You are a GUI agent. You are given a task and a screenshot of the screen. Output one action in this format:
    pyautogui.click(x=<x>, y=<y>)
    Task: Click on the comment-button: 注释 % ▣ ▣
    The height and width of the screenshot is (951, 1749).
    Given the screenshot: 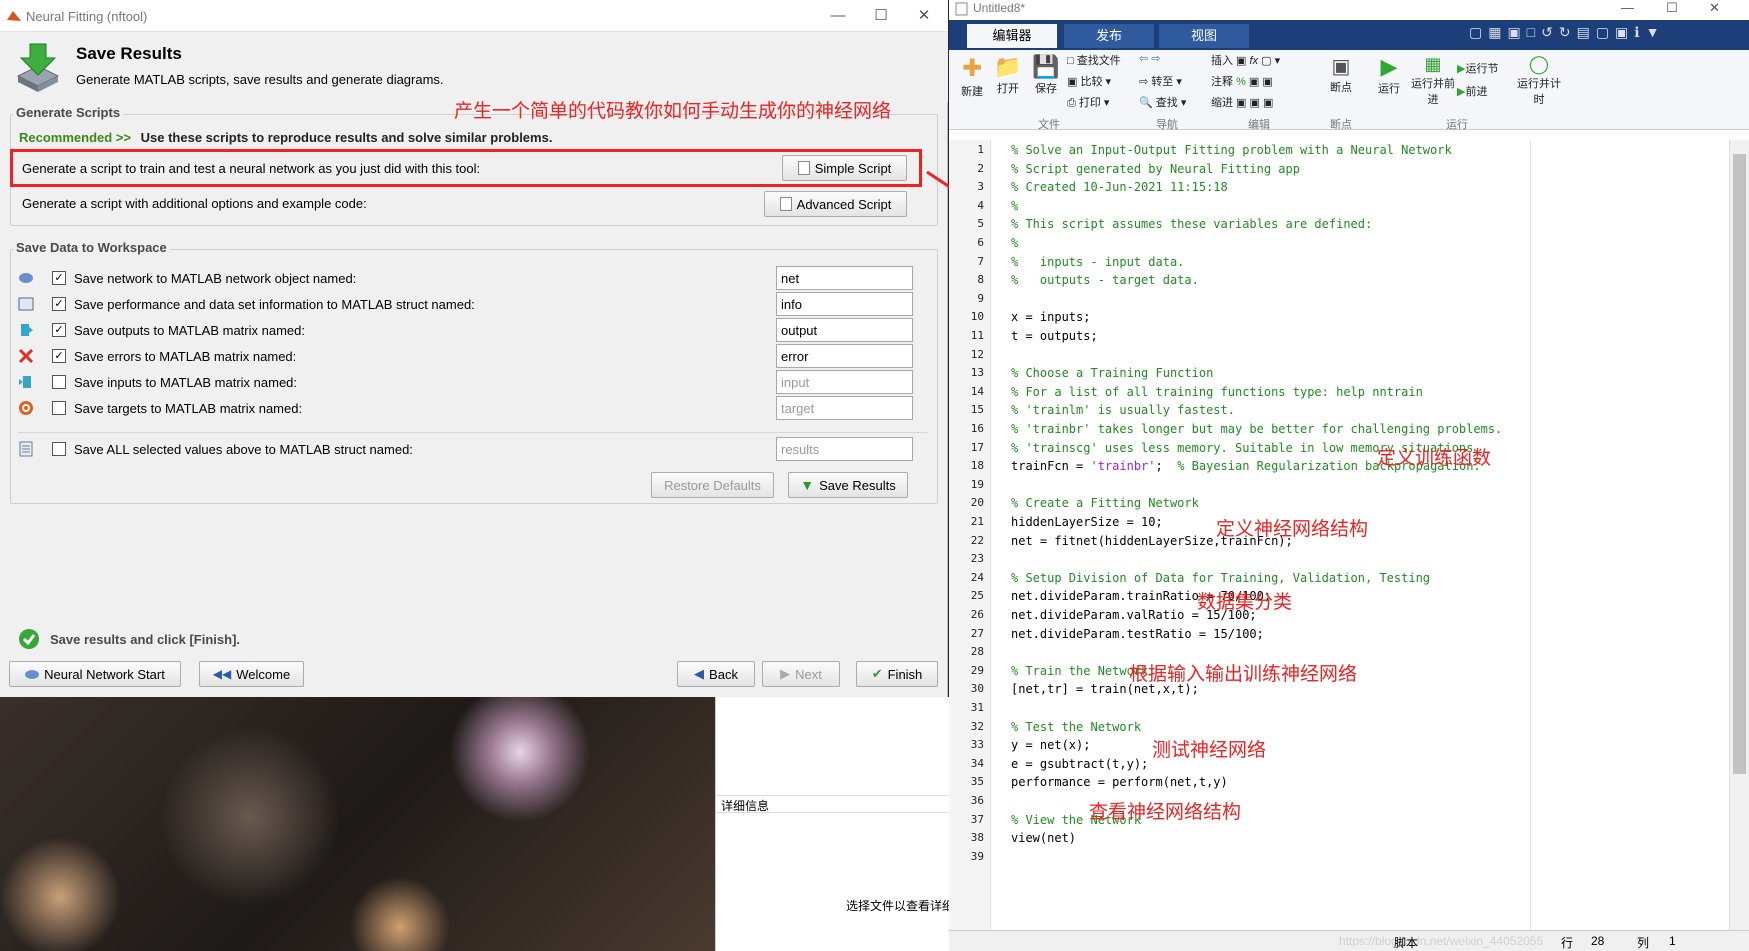 What is the action you would take?
    pyautogui.click(x=1261, y=81)
    